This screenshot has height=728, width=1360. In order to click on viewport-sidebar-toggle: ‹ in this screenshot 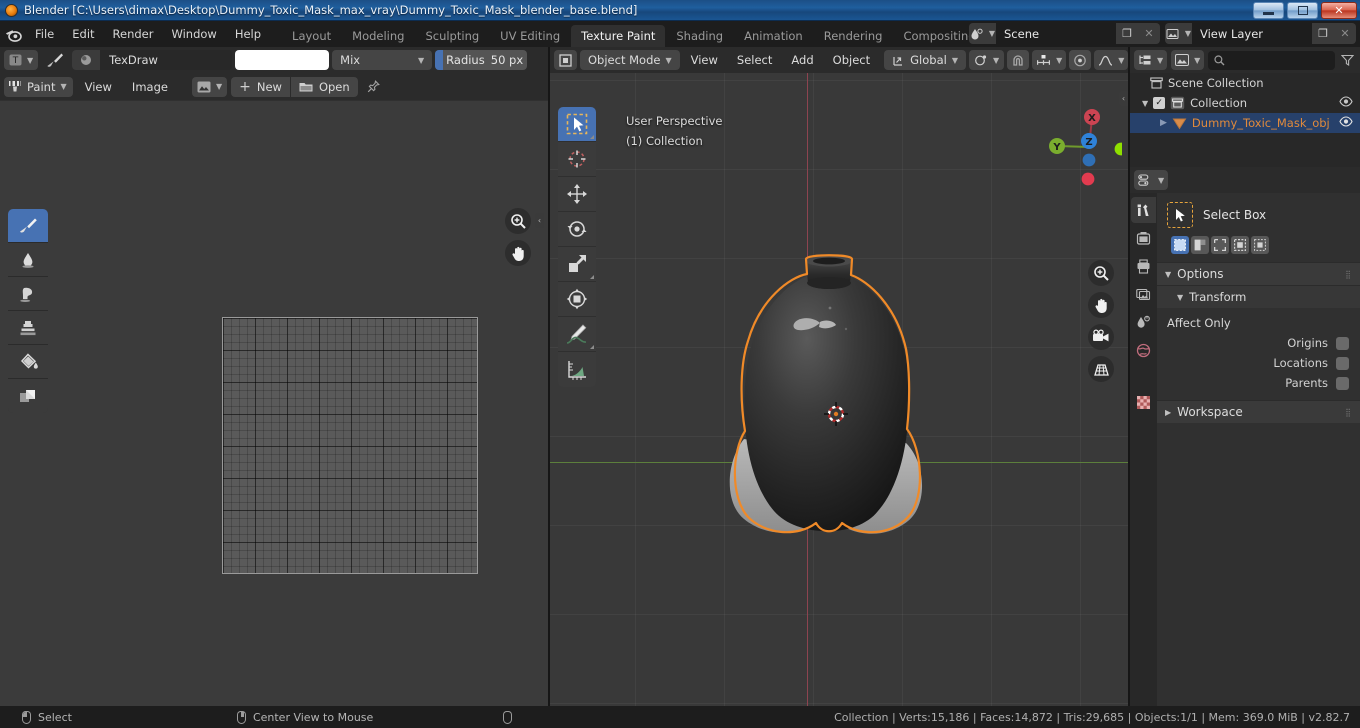, I will do `click(1123, 98)`.